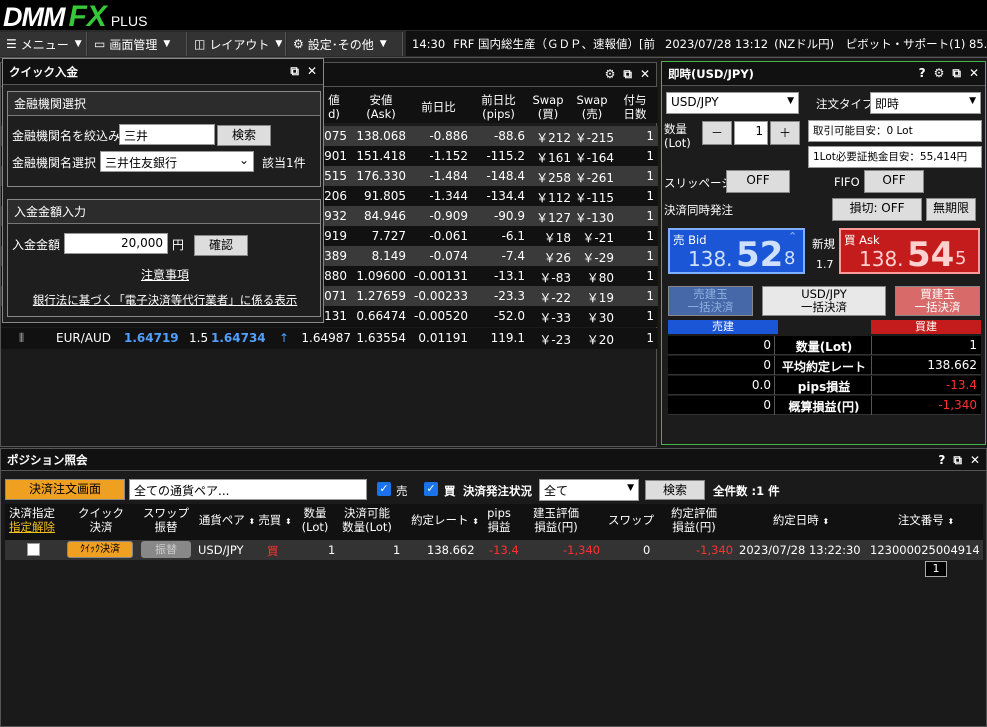 Image resolution: width=987 pixels, height=727 pixels. Describe the element at coordinates (690, 240) in the screenshot. I see `bid-label: 売 Bid` at that location.